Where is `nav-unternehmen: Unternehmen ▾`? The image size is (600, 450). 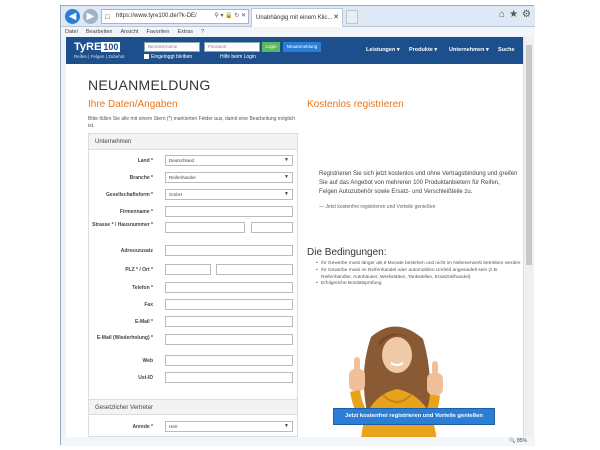
nav-unternehmen: Unternehmen ▾ is located at coordinates (469, 50).